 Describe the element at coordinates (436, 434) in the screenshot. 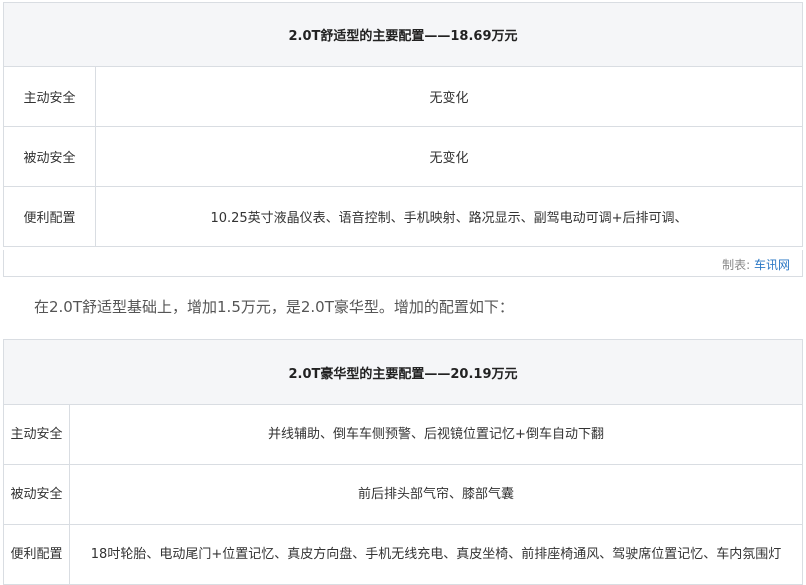

I see `row-value: 并线辅助、倒车车侧预警、后视镜位置记忆+倒车自动下翻` at that location.